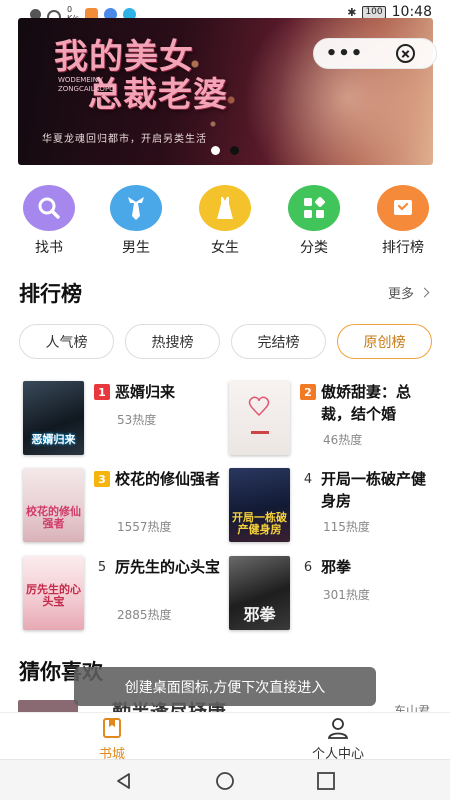 Image resolution: width=450 pixels, height=800 pixels. What do you see at coordinates (66, 341) in the screenshot?
I see `tab-popular: 人气榜` at bounding box center [66, 341].